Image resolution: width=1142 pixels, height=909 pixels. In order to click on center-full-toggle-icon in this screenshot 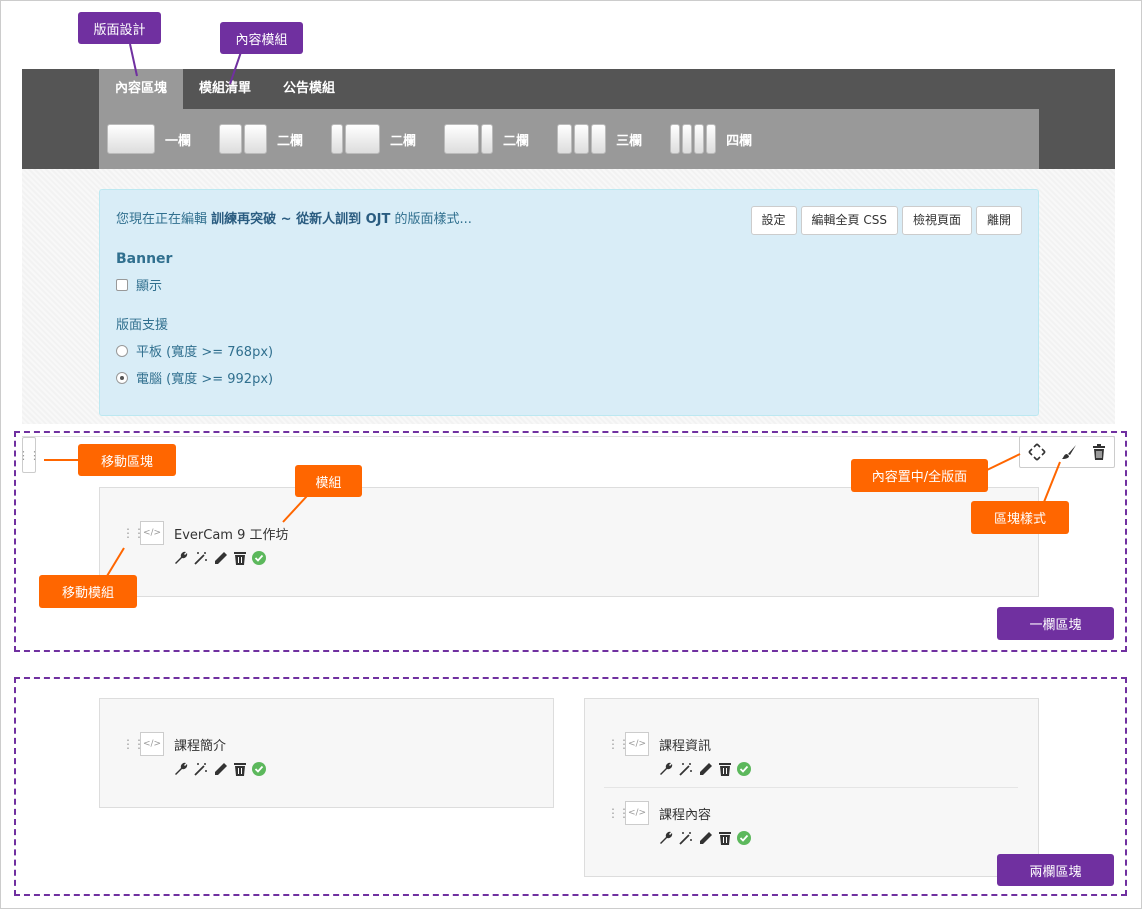, I will do `click(1037, 452)`.